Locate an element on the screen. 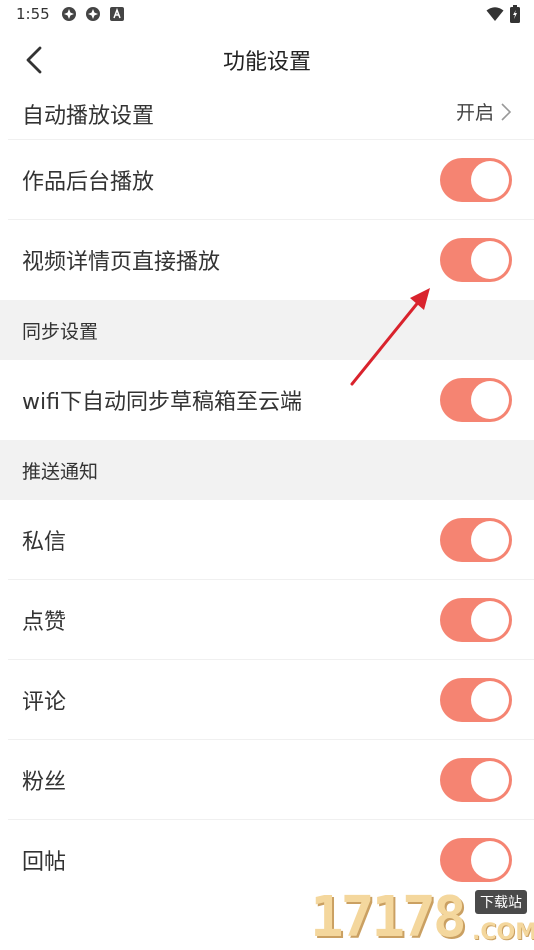  wifi-sync-row: wifi下自动同步草稿箱至云端 is located at coordinates (267, 400).